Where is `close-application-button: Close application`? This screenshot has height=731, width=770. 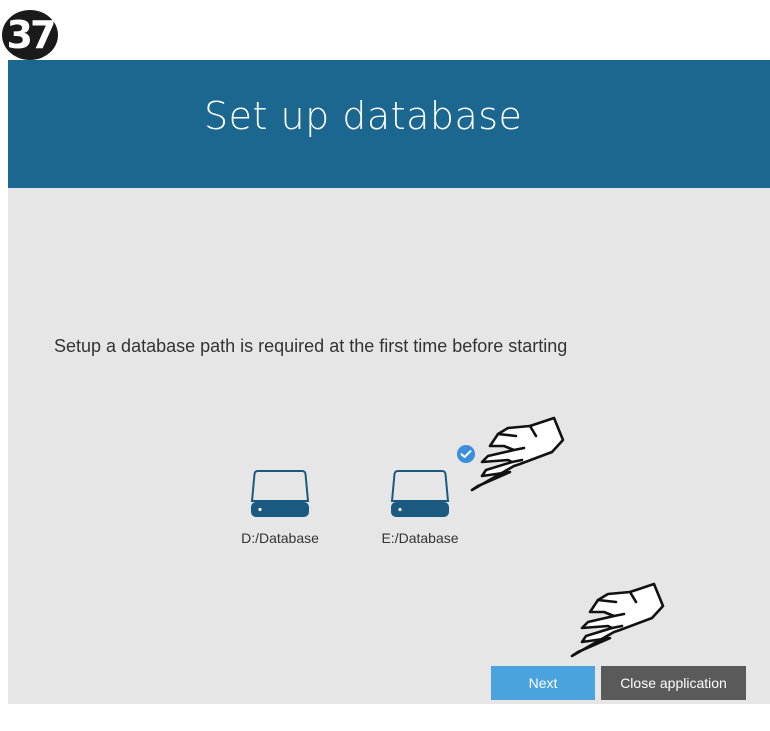 close-application-button: Close application is located at coordinates (673, 683).